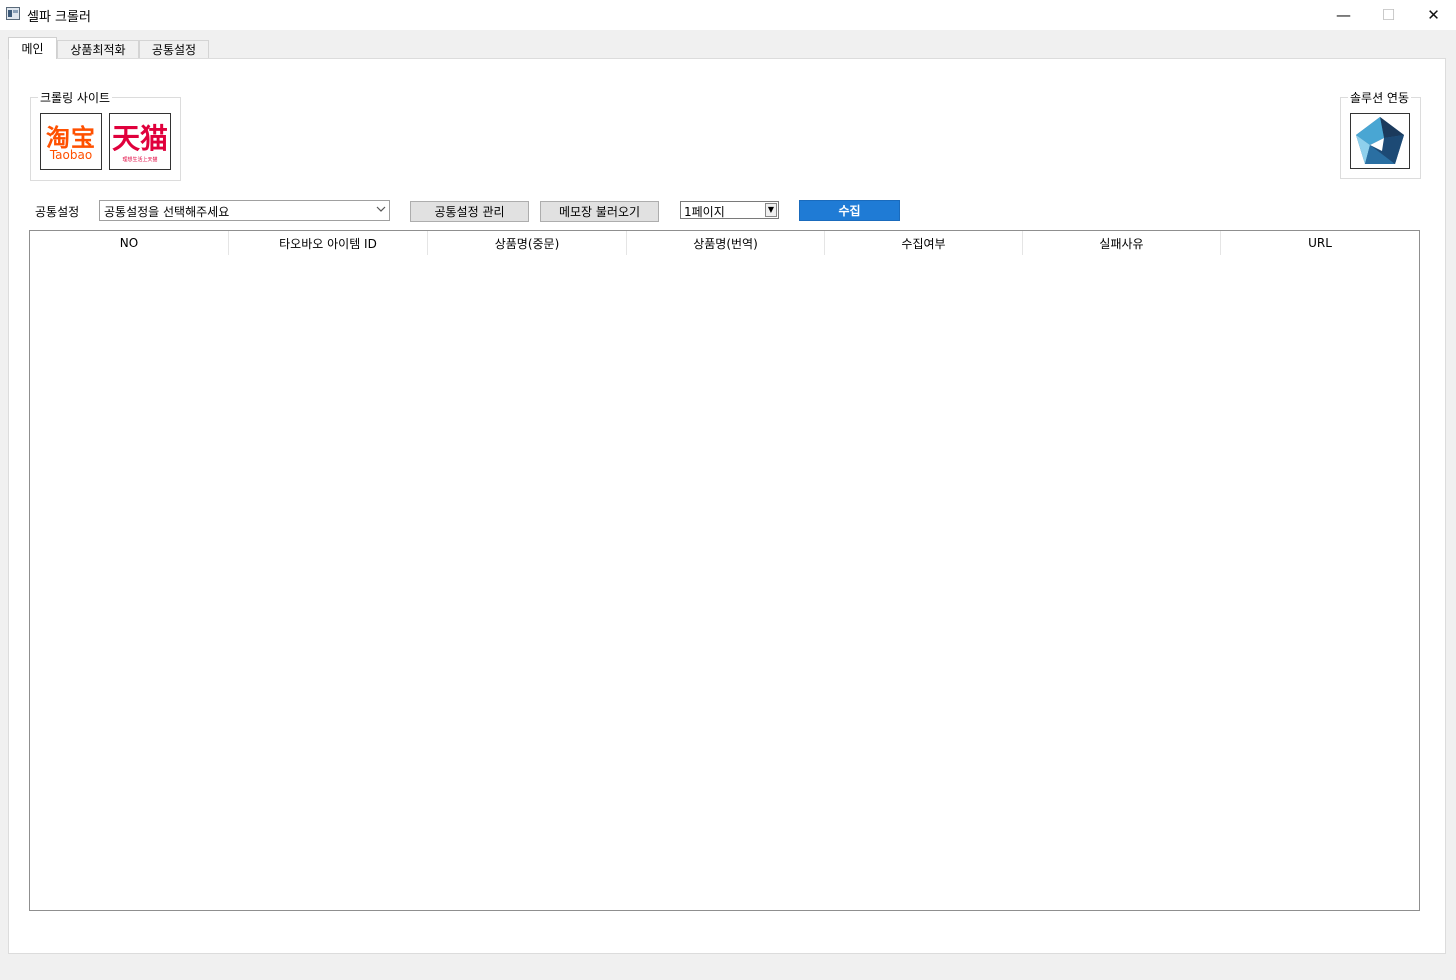  What do you see at coordinates (771, 210) in the screenshot?
I see `dropdown-arrow-icon: ▼` at bounding box center [771, 210].